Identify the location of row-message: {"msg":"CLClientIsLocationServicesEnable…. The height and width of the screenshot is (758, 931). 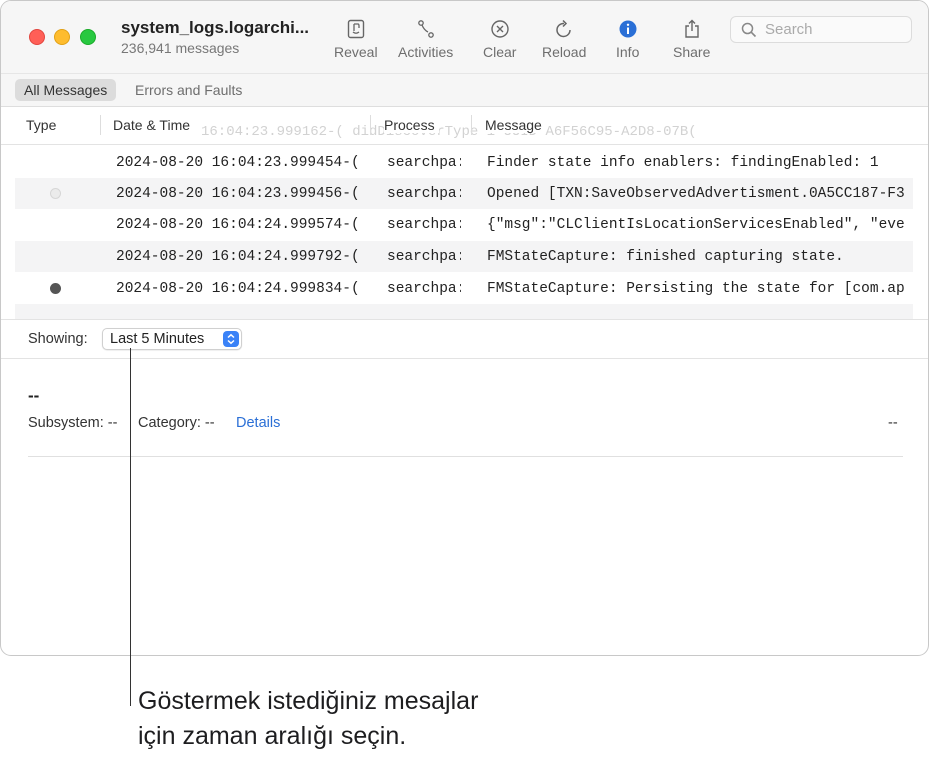
(696, 225).